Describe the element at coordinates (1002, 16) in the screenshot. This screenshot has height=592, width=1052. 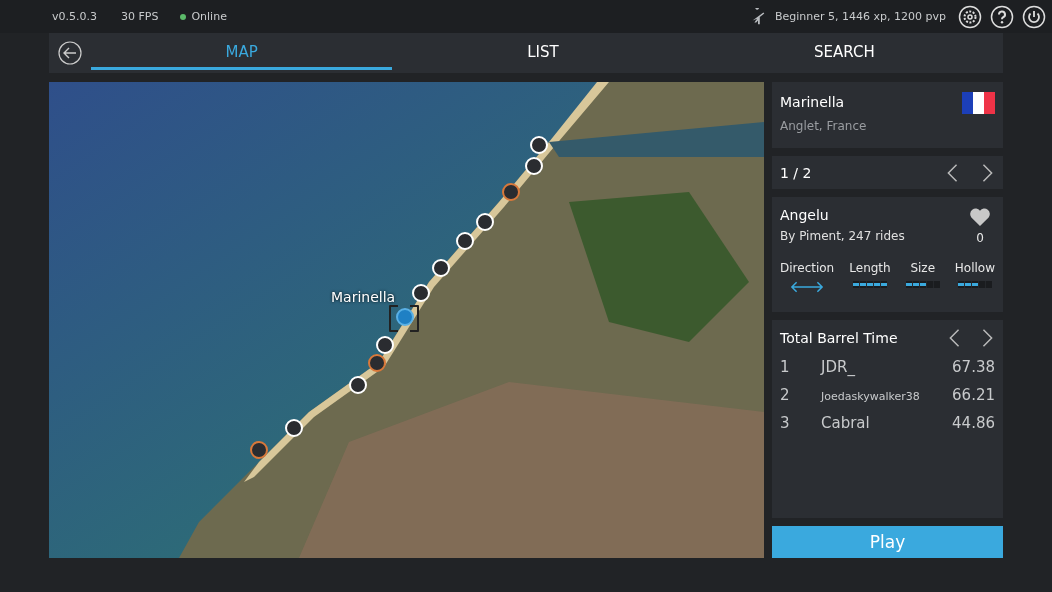
I see `help-icon` at that location.